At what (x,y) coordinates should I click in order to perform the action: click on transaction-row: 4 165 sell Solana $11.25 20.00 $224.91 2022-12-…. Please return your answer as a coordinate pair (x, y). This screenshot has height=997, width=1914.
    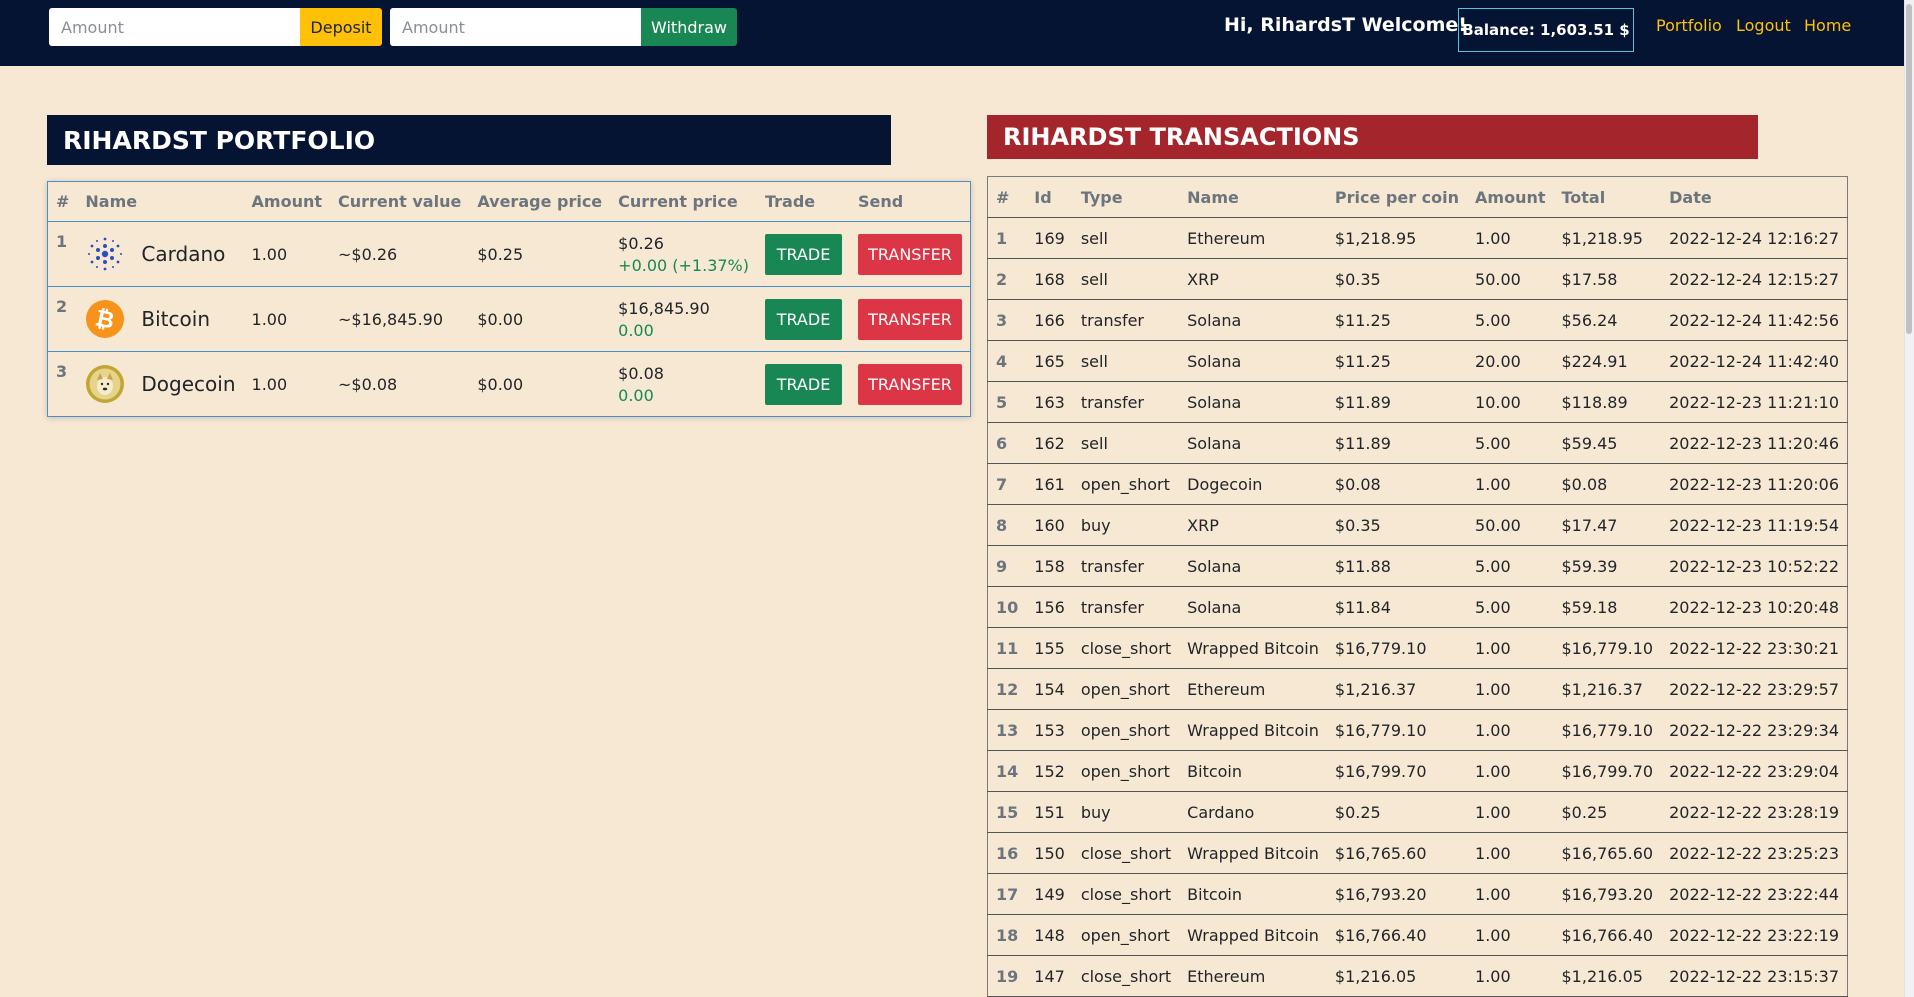
    Looking at the image, I should click on (1417, 361).